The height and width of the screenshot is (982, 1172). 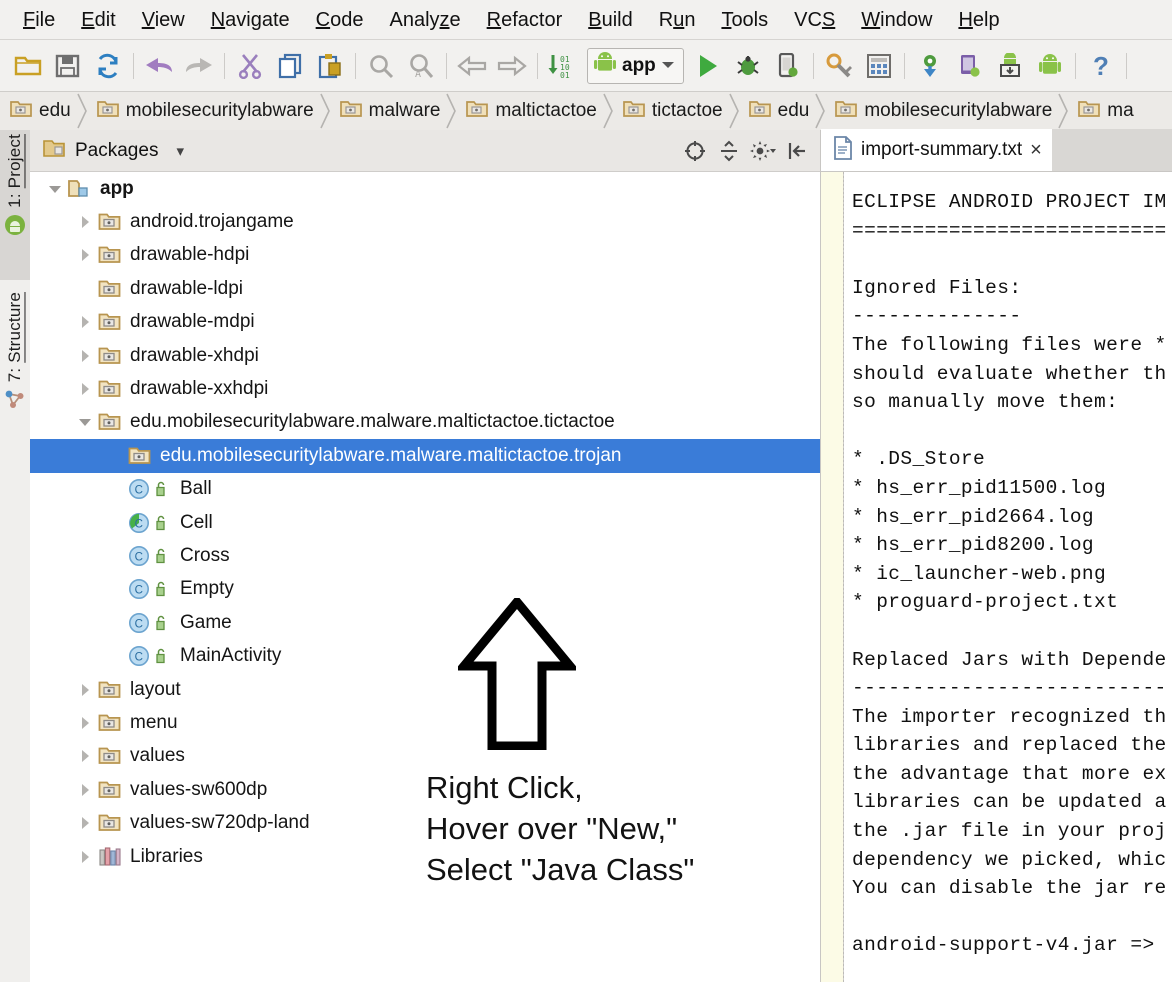 I want to click on tree-row: Libraries, so click(x=425, y=856).